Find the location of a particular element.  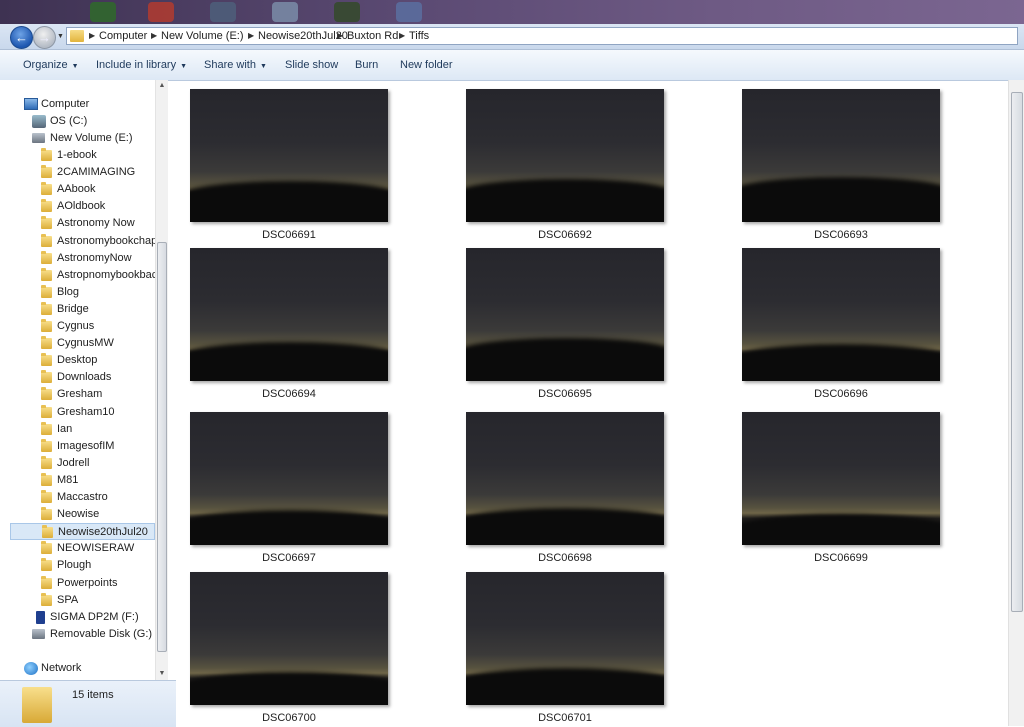

forward-button: → is located at coordinates (44, 37).